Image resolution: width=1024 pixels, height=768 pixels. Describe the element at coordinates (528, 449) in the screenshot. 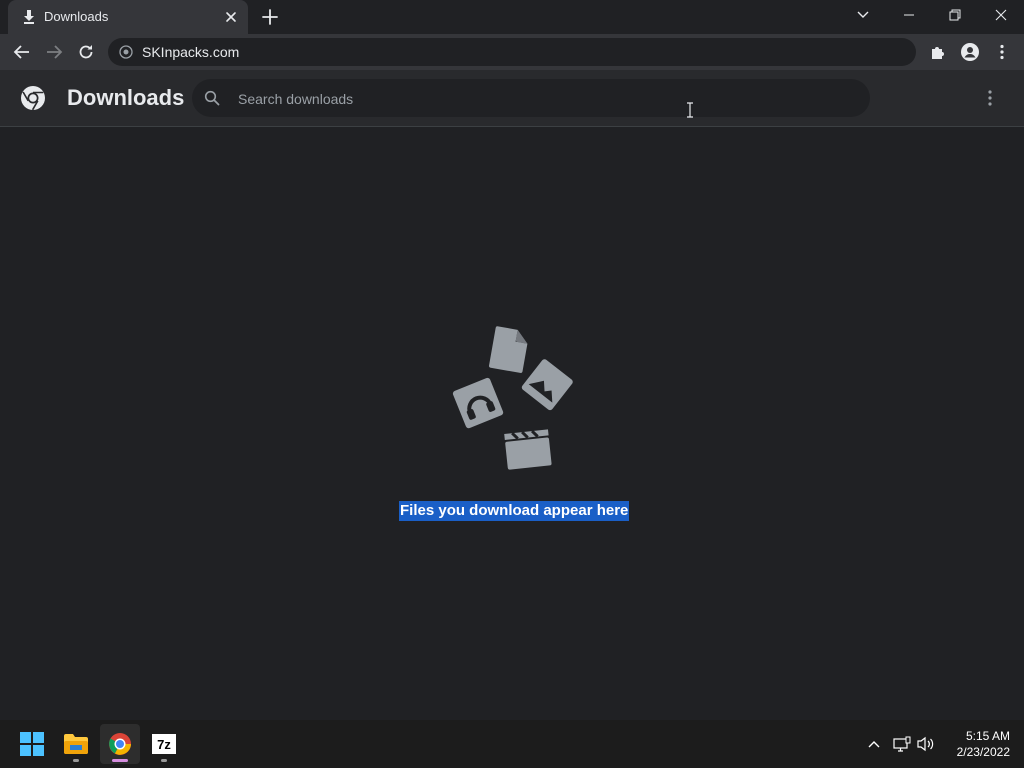

I see `video-file-icon` at that location.